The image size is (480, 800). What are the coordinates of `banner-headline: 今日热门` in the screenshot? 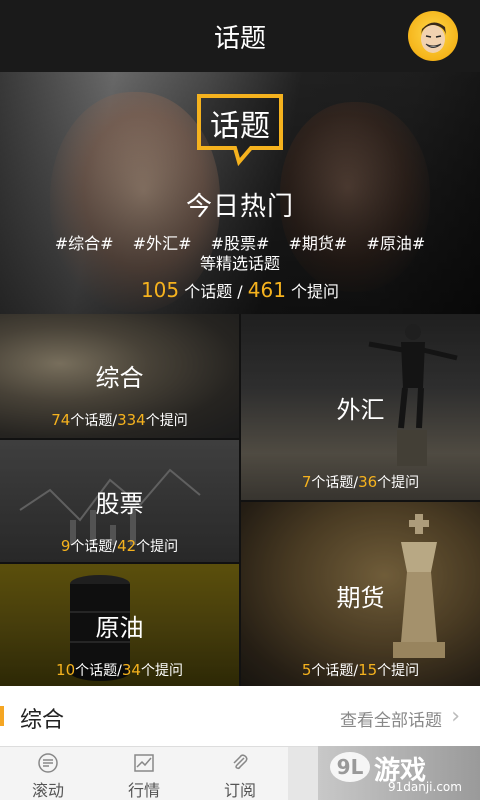 It's located at (239, 207).